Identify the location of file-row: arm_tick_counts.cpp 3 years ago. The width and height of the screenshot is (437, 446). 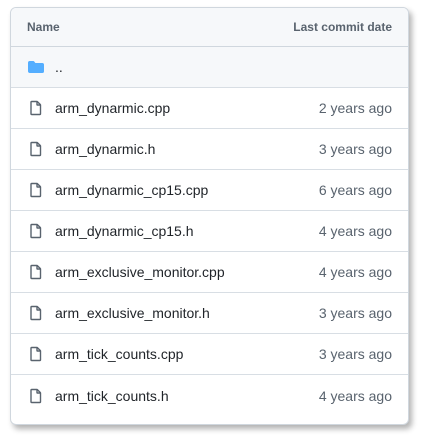
(209, 354).